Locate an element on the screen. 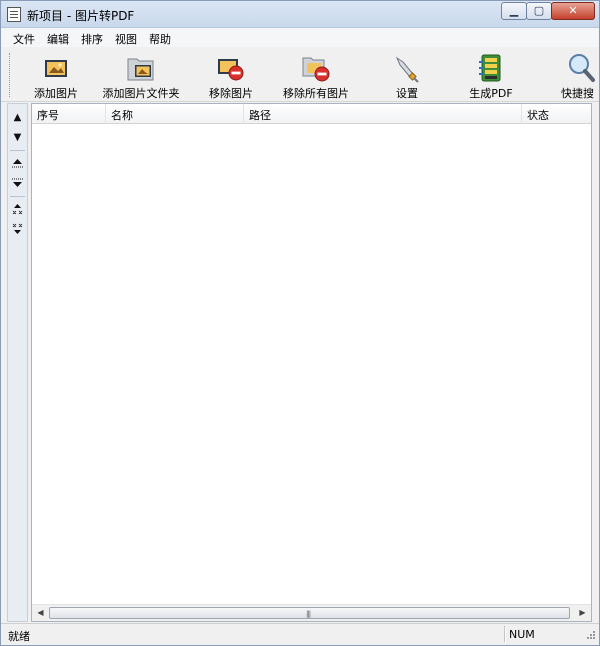 The image size is (600, 646). quick-search-label: 快捷搜 is located at coordinates (577, 93).